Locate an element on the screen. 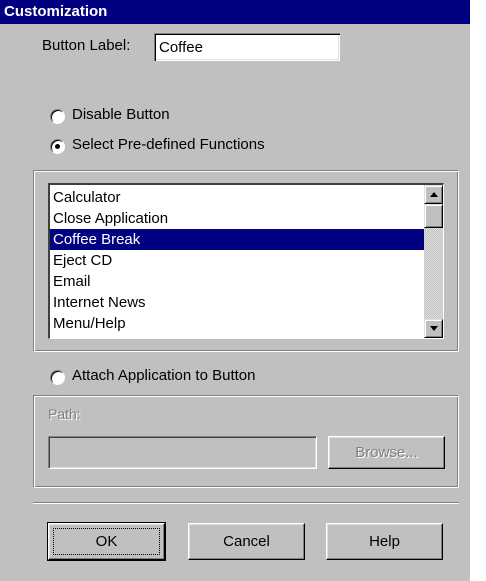 The width and height of the screenshot is (486, 581). button-label-caption: Button Label: is located at coordinates (86, 45).